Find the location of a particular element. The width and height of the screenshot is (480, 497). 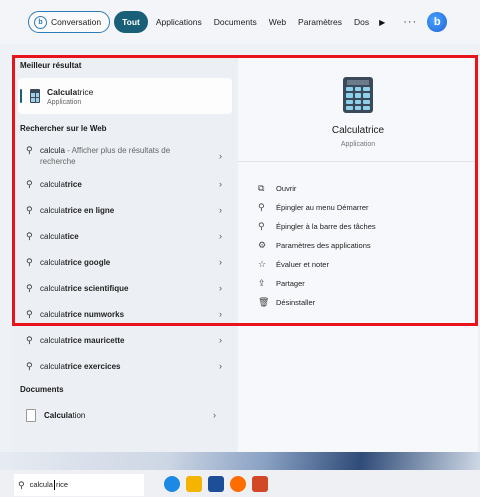

document-name-rest: tion is located at coordinates (79, 415).